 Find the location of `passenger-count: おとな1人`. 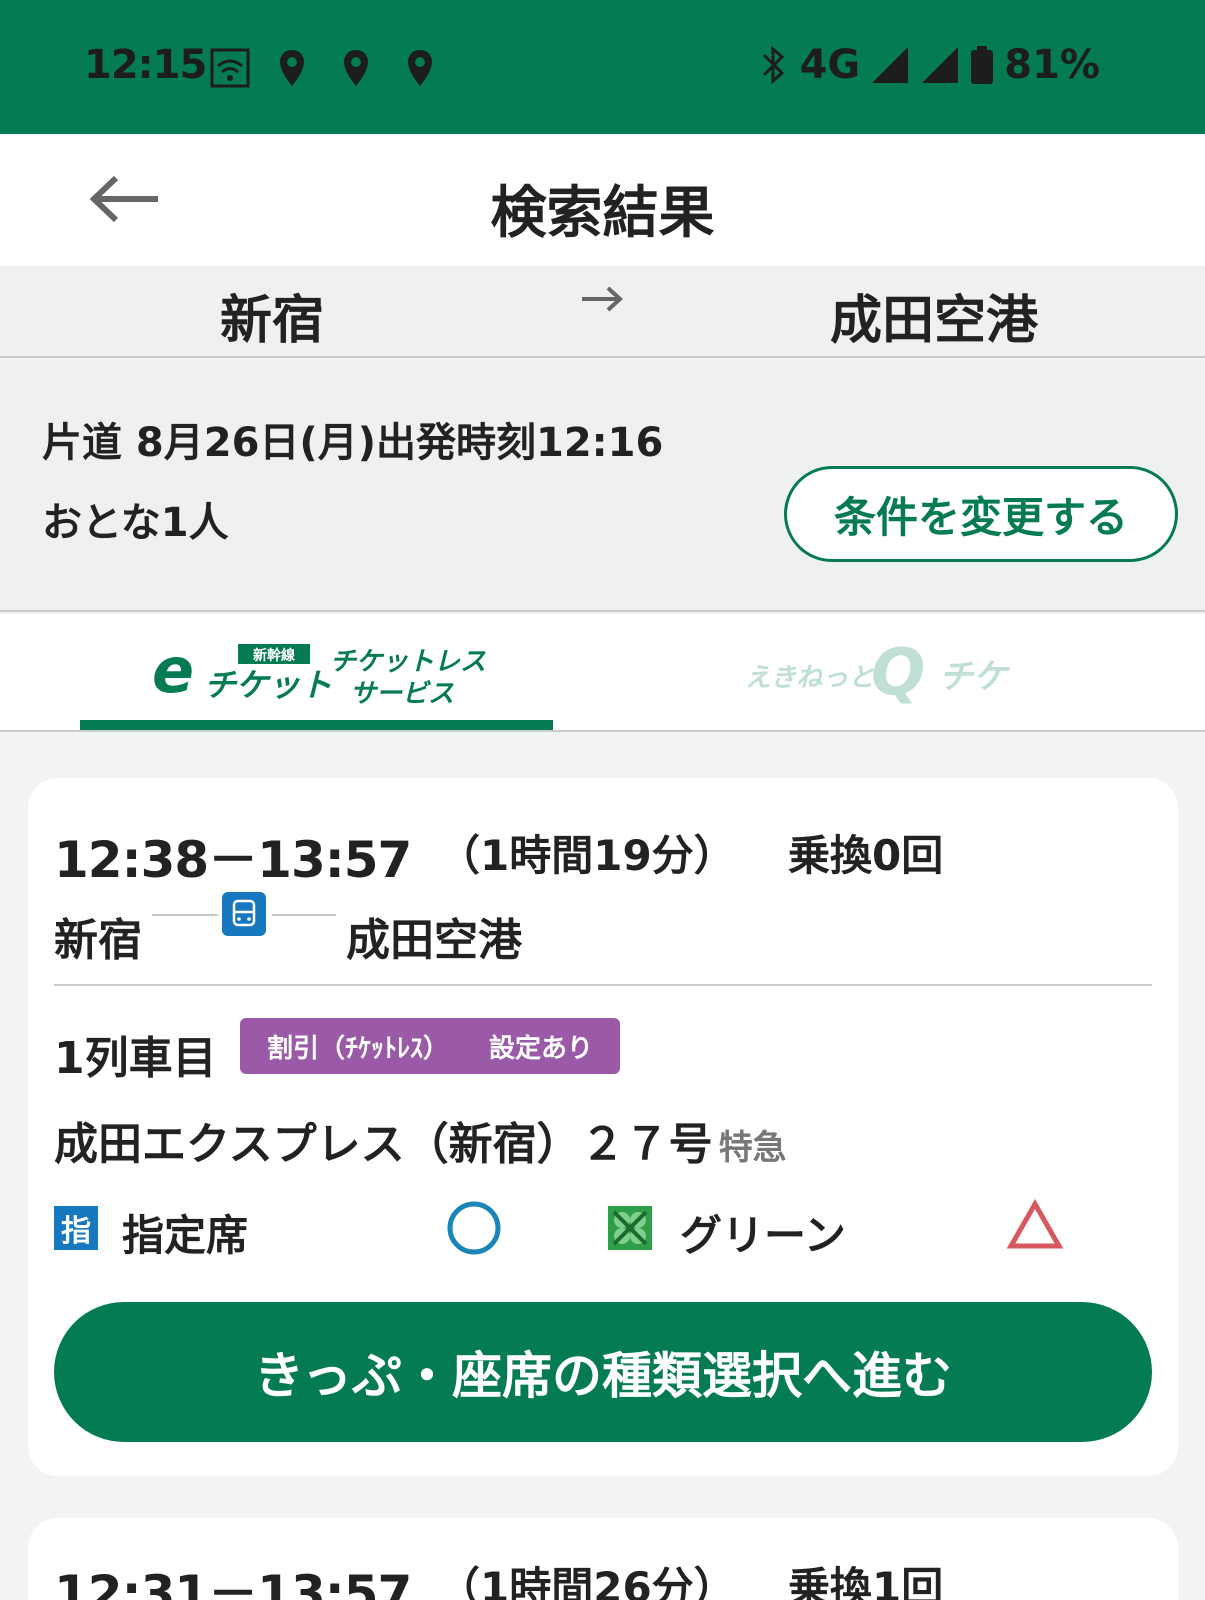

passenger-count: おとな1人 is located at coordinates (135, 523).